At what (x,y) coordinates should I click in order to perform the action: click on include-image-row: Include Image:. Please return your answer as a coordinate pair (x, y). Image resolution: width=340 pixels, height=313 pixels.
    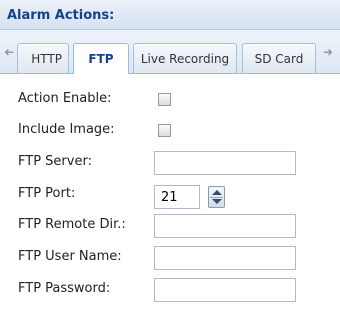
    Looking at the image, I should click on (170, 131).